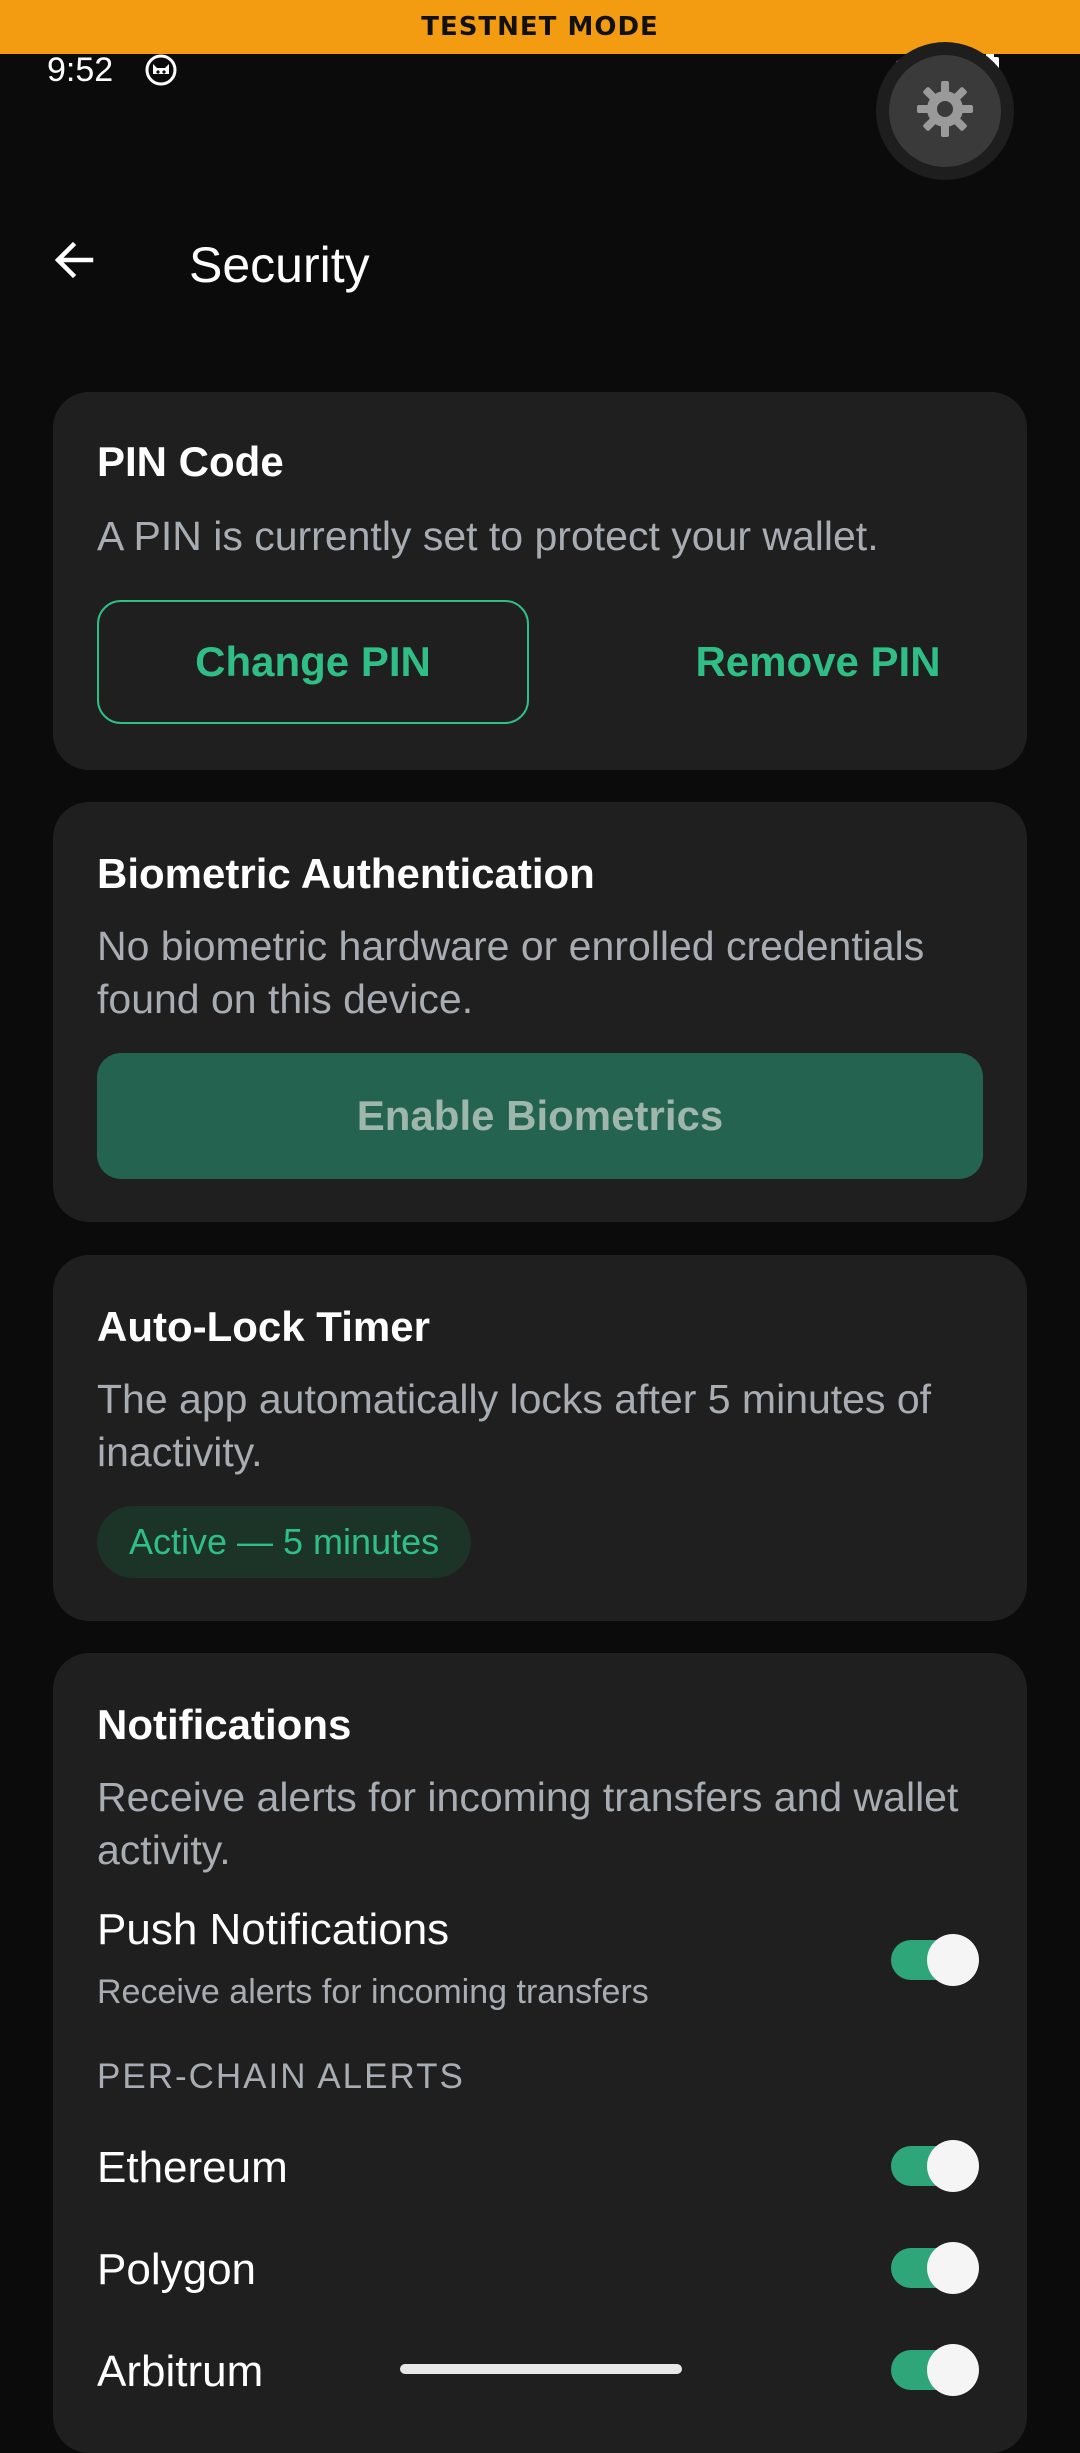 This screenshot has width=1080, height=2453. Describe the element at coordinates (540, 265) in the screenshot. I see `app-bar: Security` at that location.